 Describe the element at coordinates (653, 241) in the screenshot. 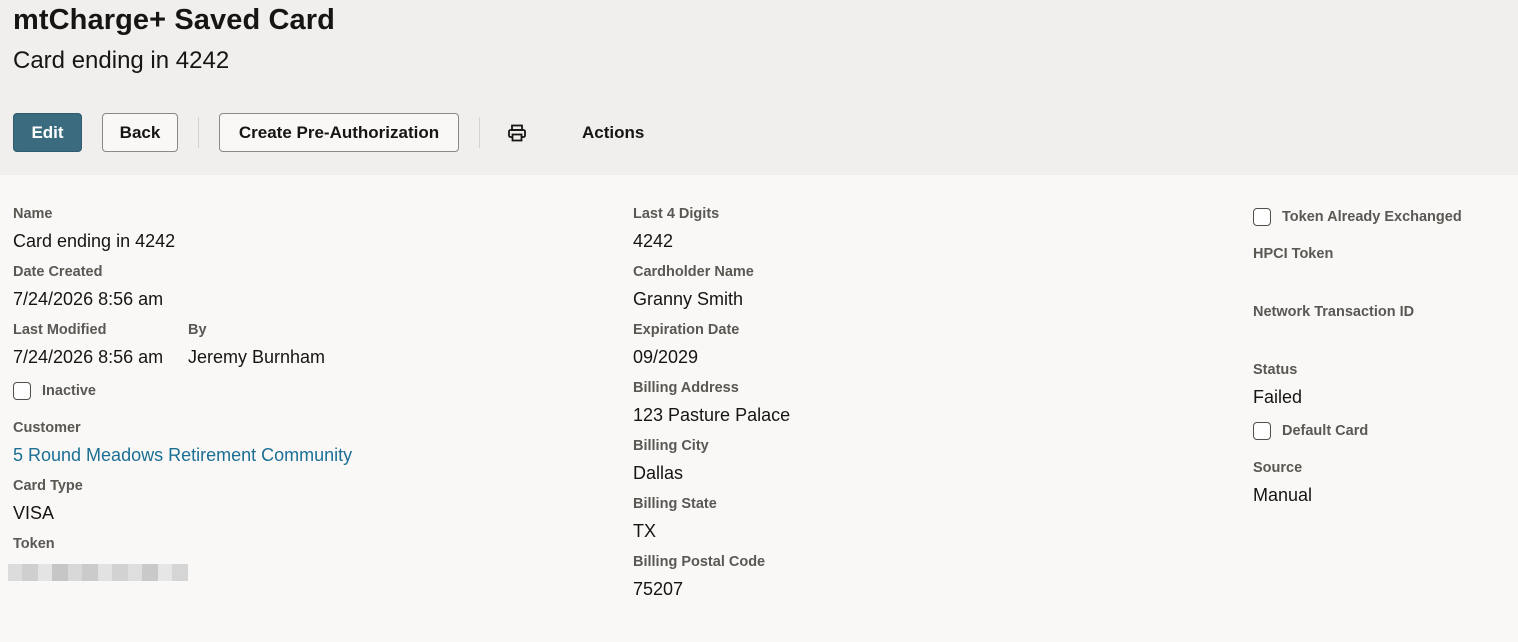

I see `last4-value: 4242` at that location.